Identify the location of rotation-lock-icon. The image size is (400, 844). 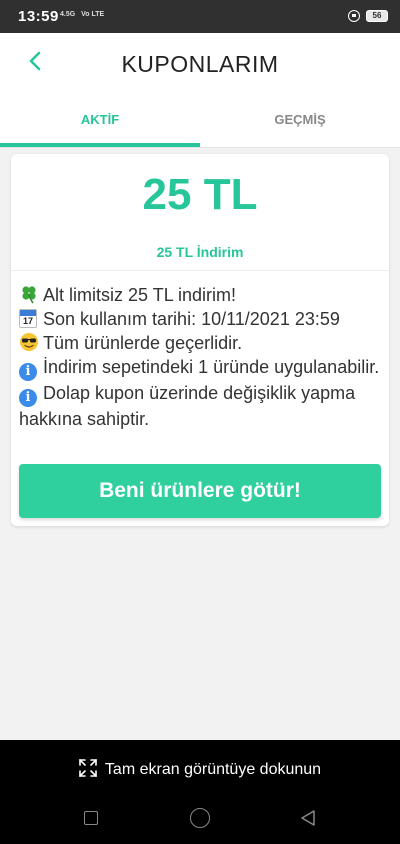
(354, 16).